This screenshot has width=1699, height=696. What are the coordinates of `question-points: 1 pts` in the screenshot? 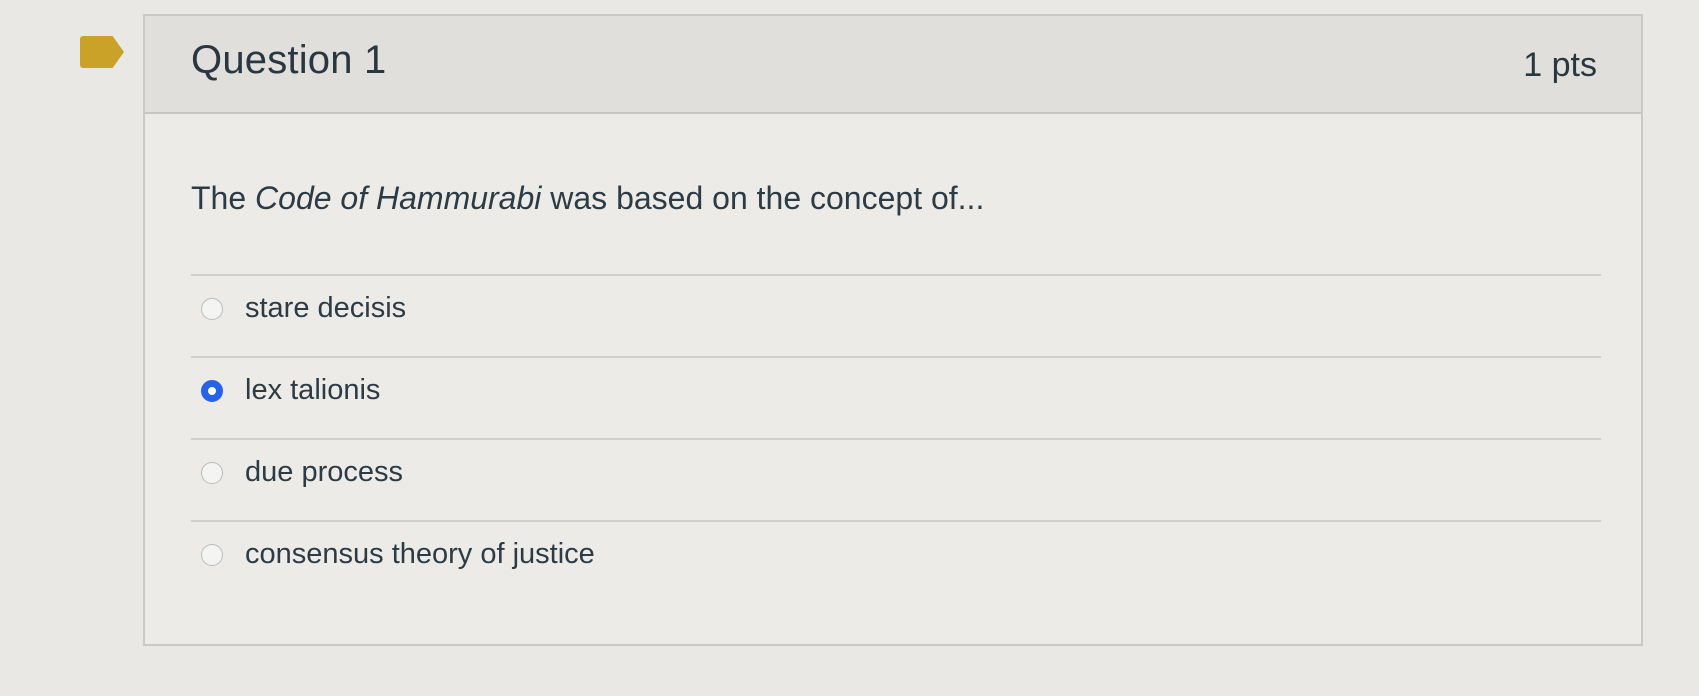 It's located at (1560, 65).